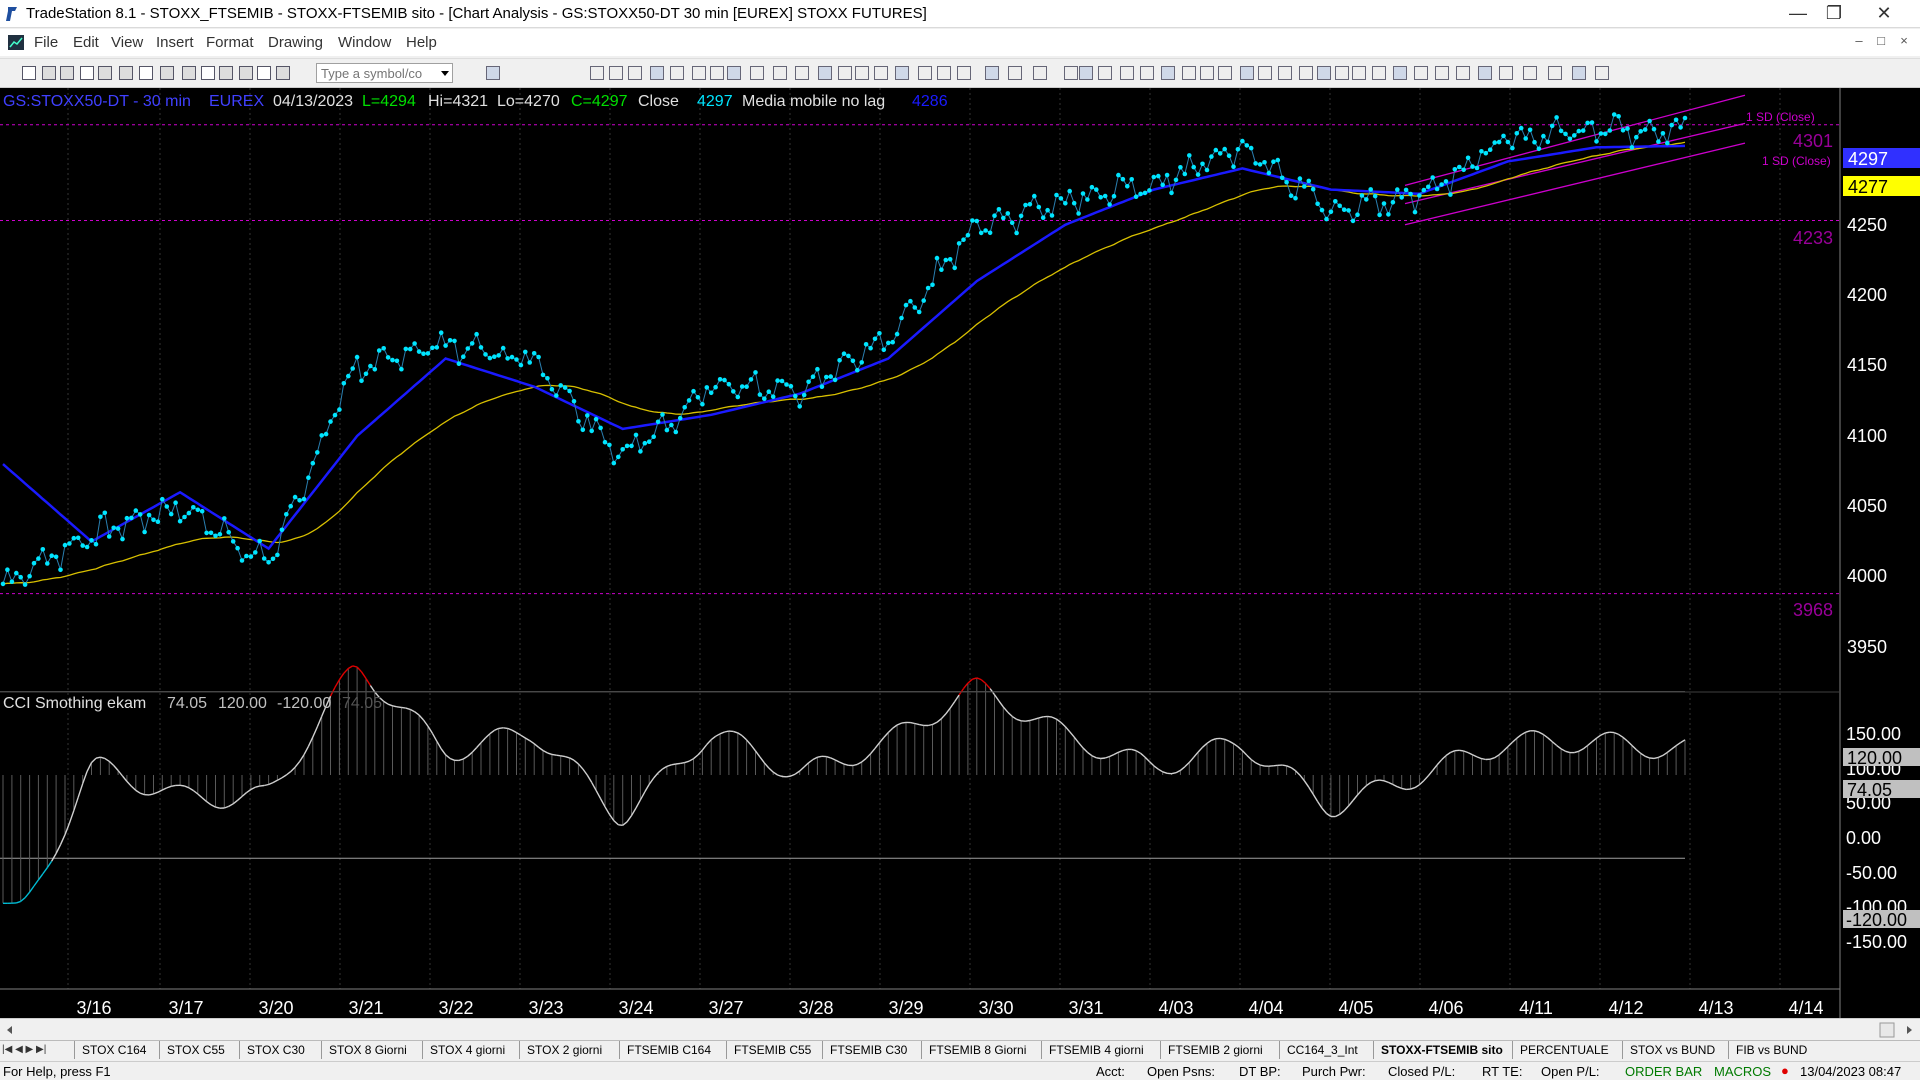 The width and height of the screenshot is (1920, 1080). Describe the element at coordinates (1096, 1050) in the screenshot. I see `tab-ftsemib-4-giorni: FTSEMIB 4 giorni` at that location.